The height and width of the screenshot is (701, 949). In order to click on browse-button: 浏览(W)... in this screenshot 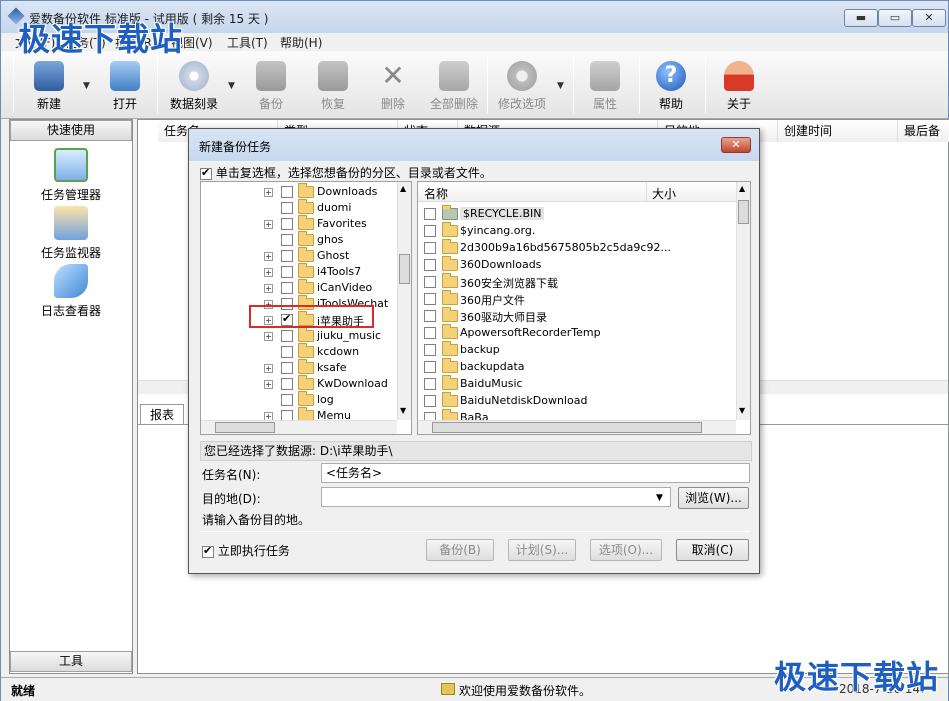, I will do `click(713, 498)`.